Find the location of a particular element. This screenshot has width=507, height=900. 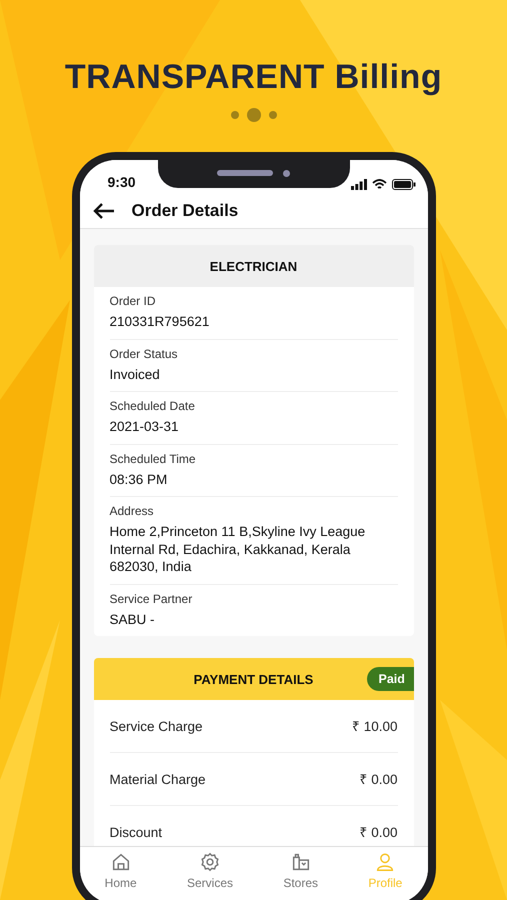

status-time: 9:30 is located at coordinates (122, 182).